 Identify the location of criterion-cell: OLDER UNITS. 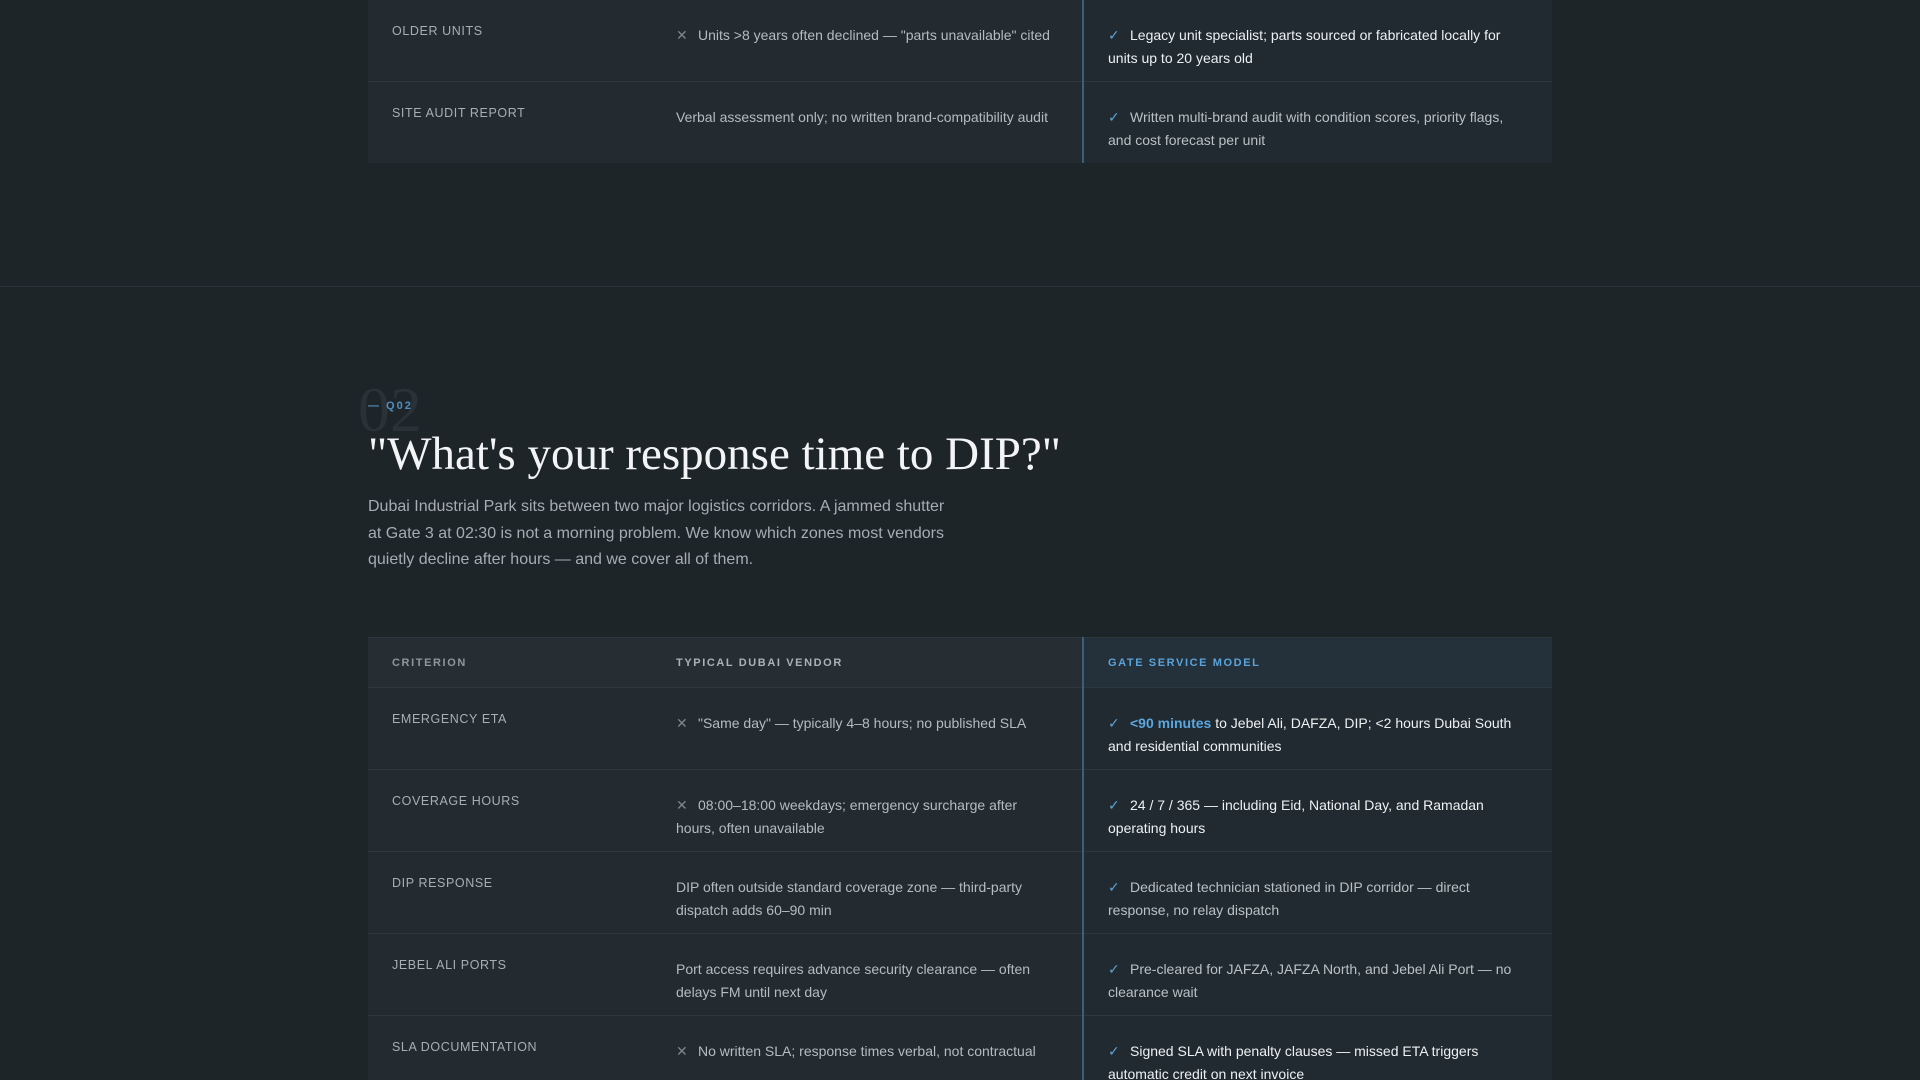
(522, 41).